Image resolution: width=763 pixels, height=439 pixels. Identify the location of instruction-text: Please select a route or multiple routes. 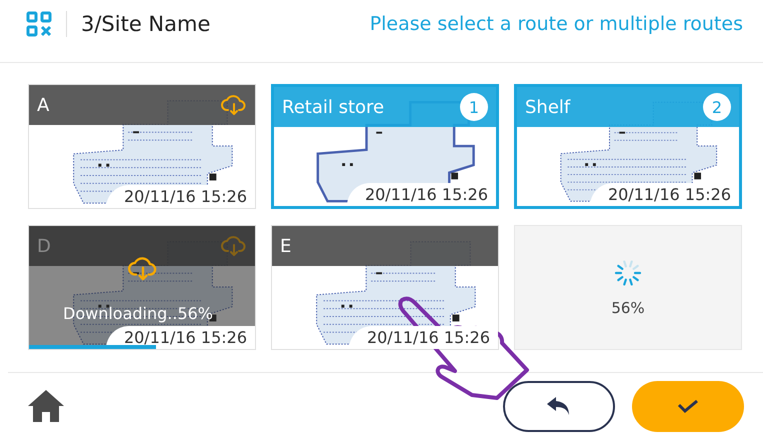
(556, 24).